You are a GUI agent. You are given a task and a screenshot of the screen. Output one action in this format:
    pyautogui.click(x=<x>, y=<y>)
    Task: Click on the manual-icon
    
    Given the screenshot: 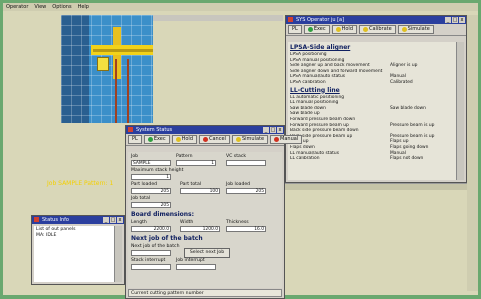 What is the action you would take?
    pyautogui.click(x=277, y=139)
    